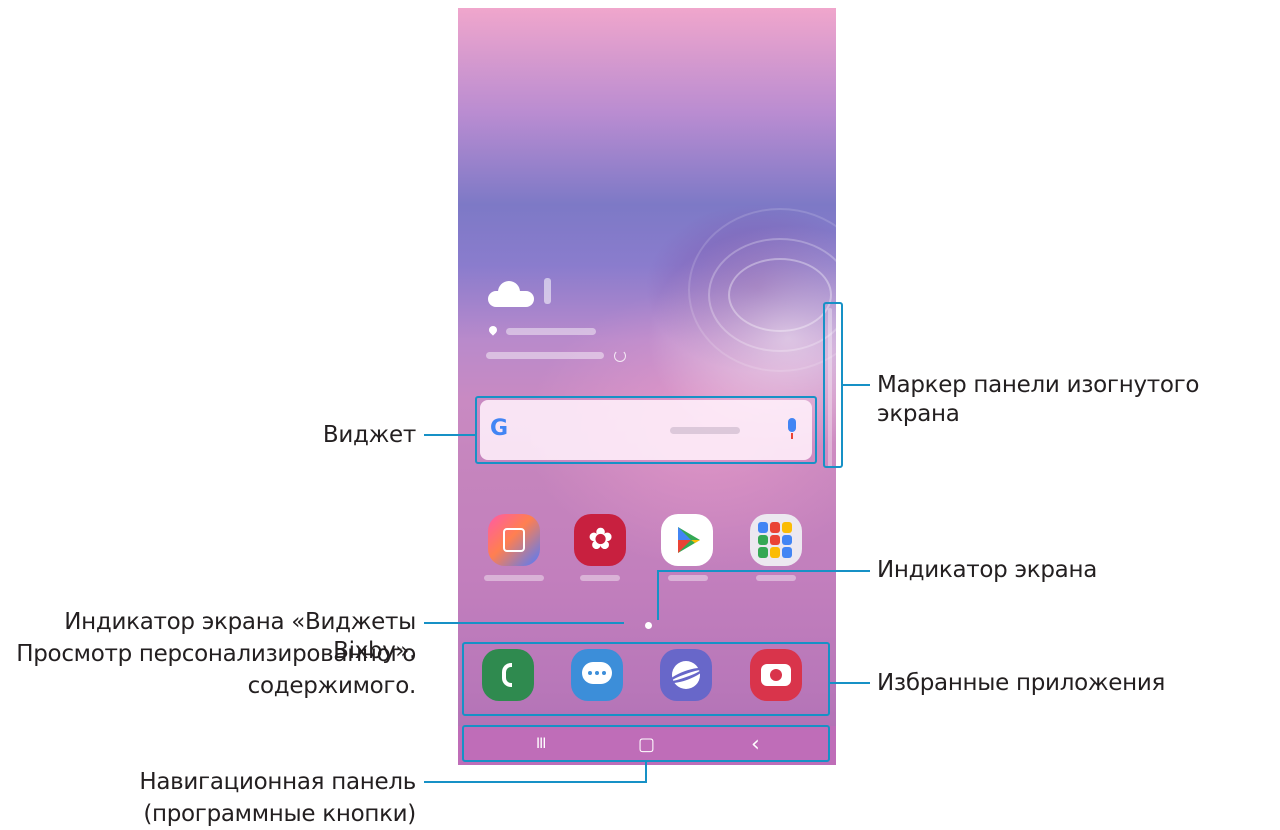 The image size is (1280, 830). I want to click on shopping-bag-icon, so click(514, 540).